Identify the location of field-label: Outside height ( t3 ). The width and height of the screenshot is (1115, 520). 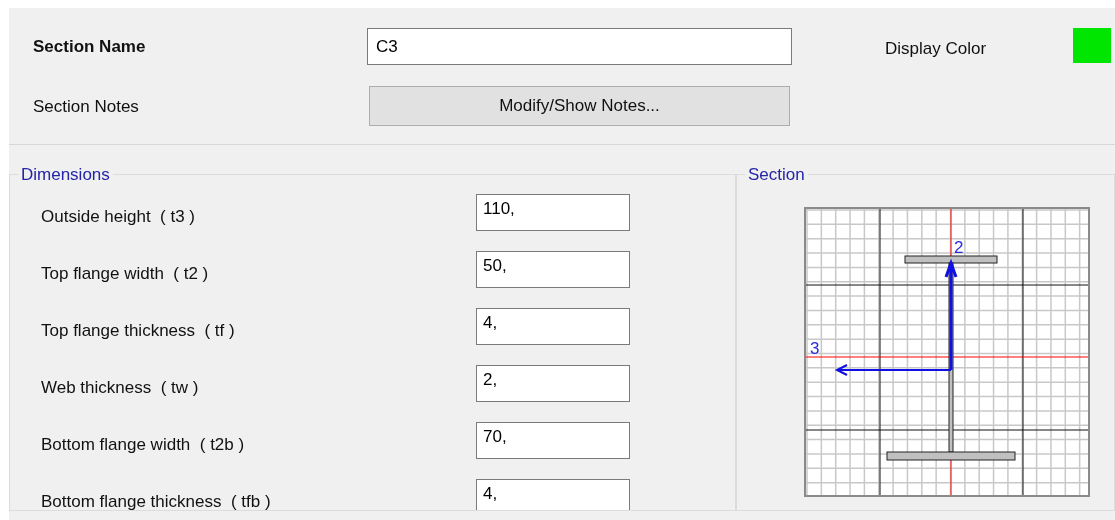
(119, 216).